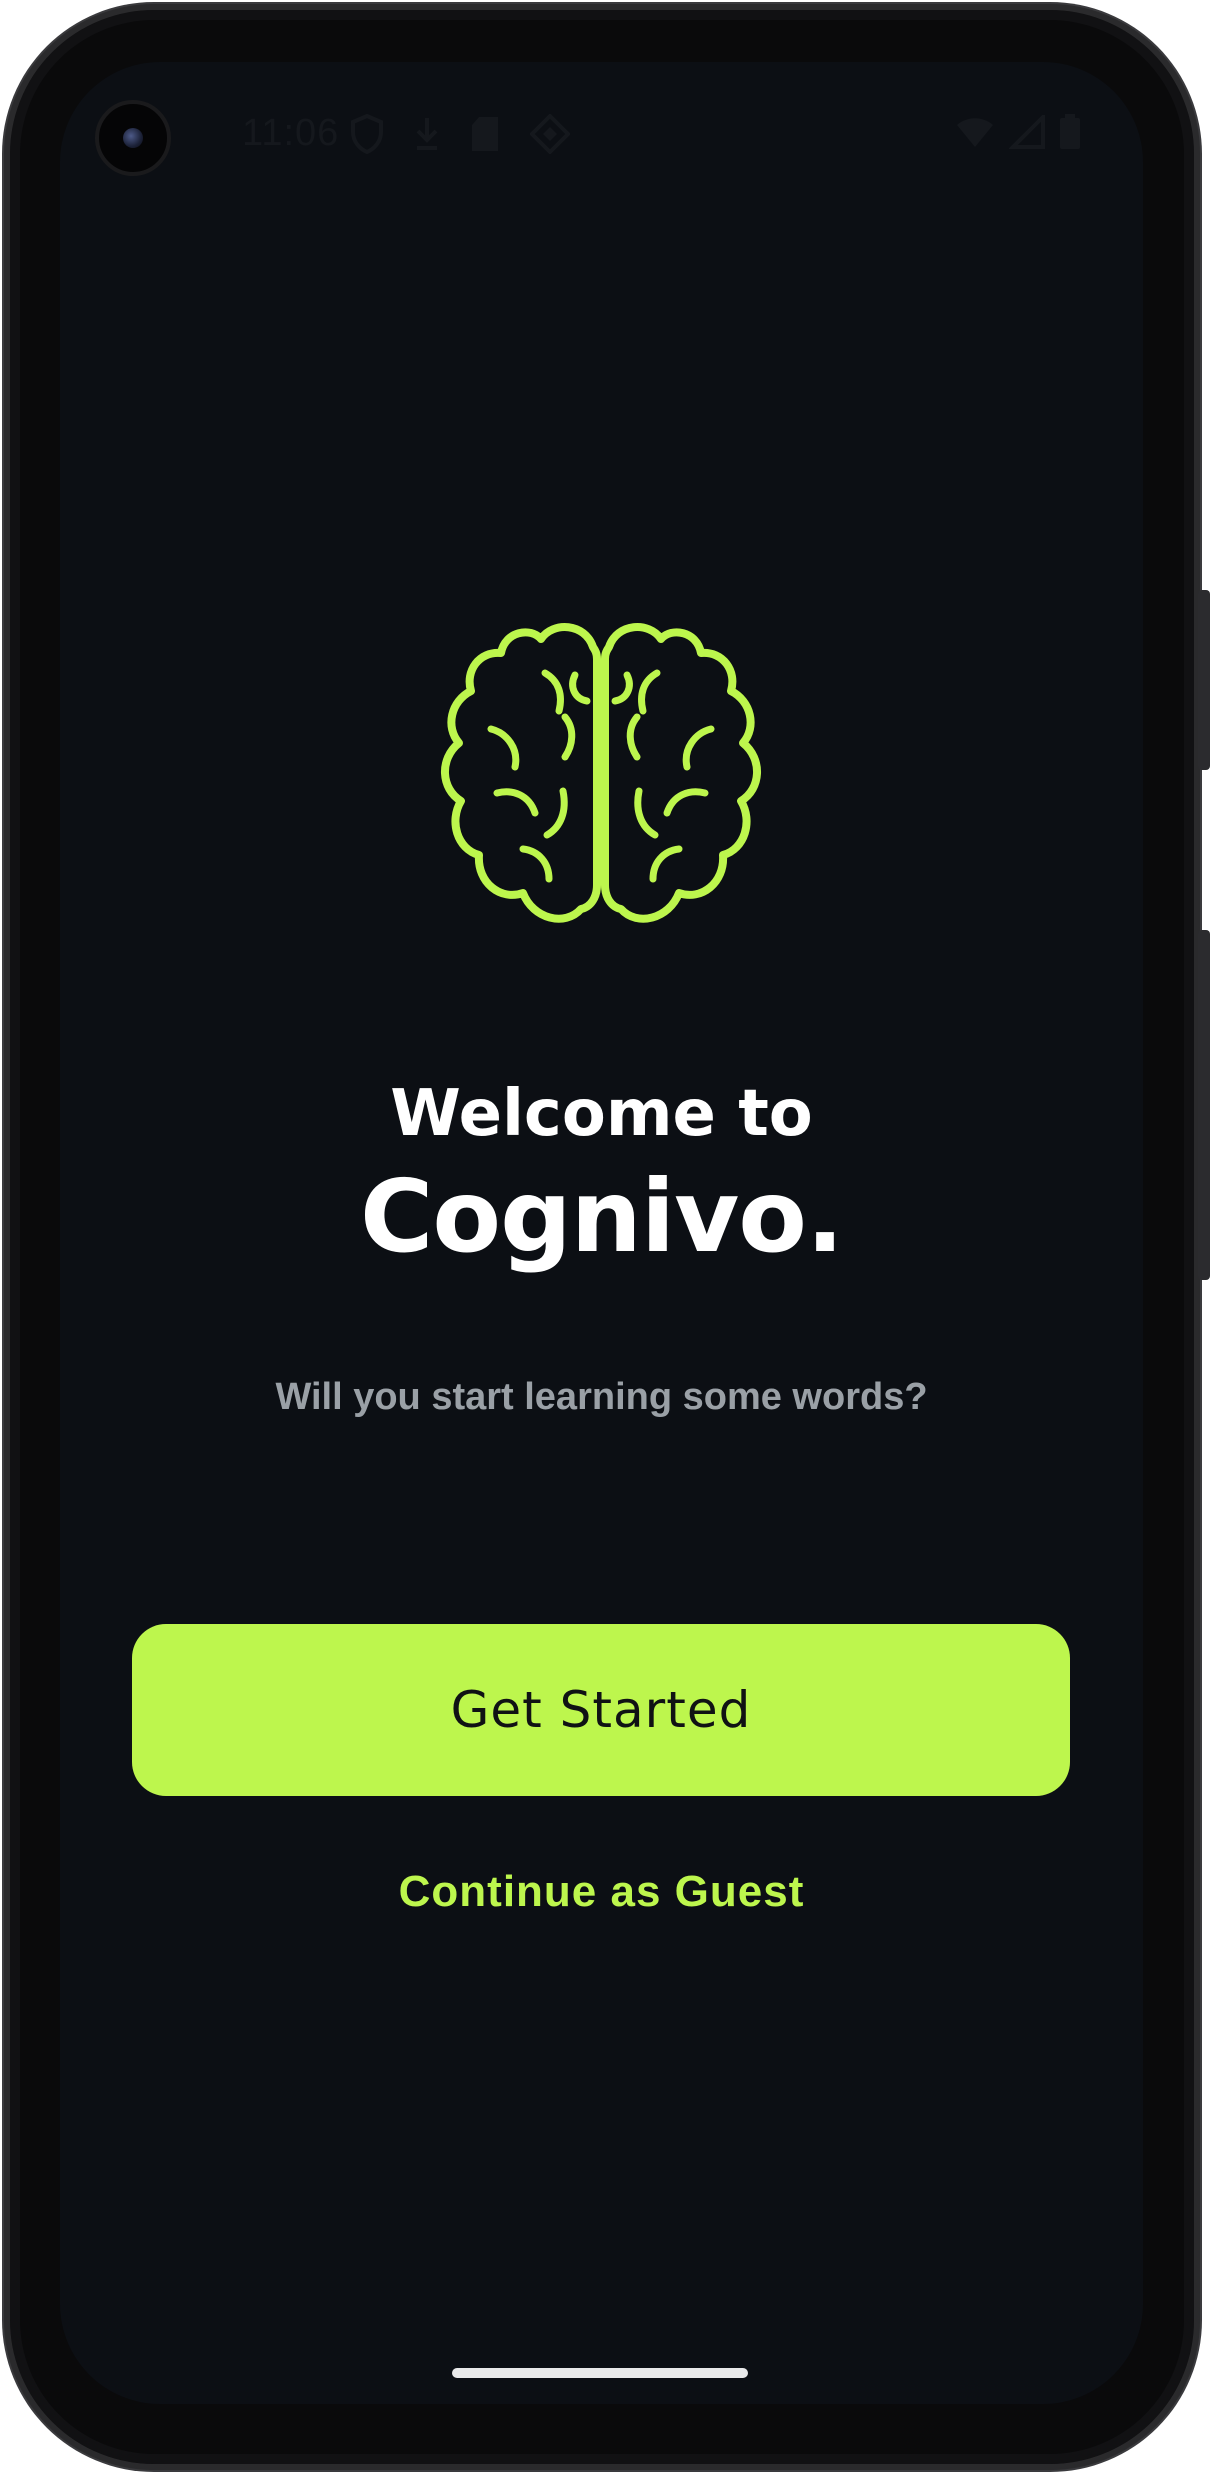 The image size is (1211, 2474). What do you see at coordinates (550, 134) in the screenshot?
I see `sync-diamond-icon` at bounding box center [550, 134].